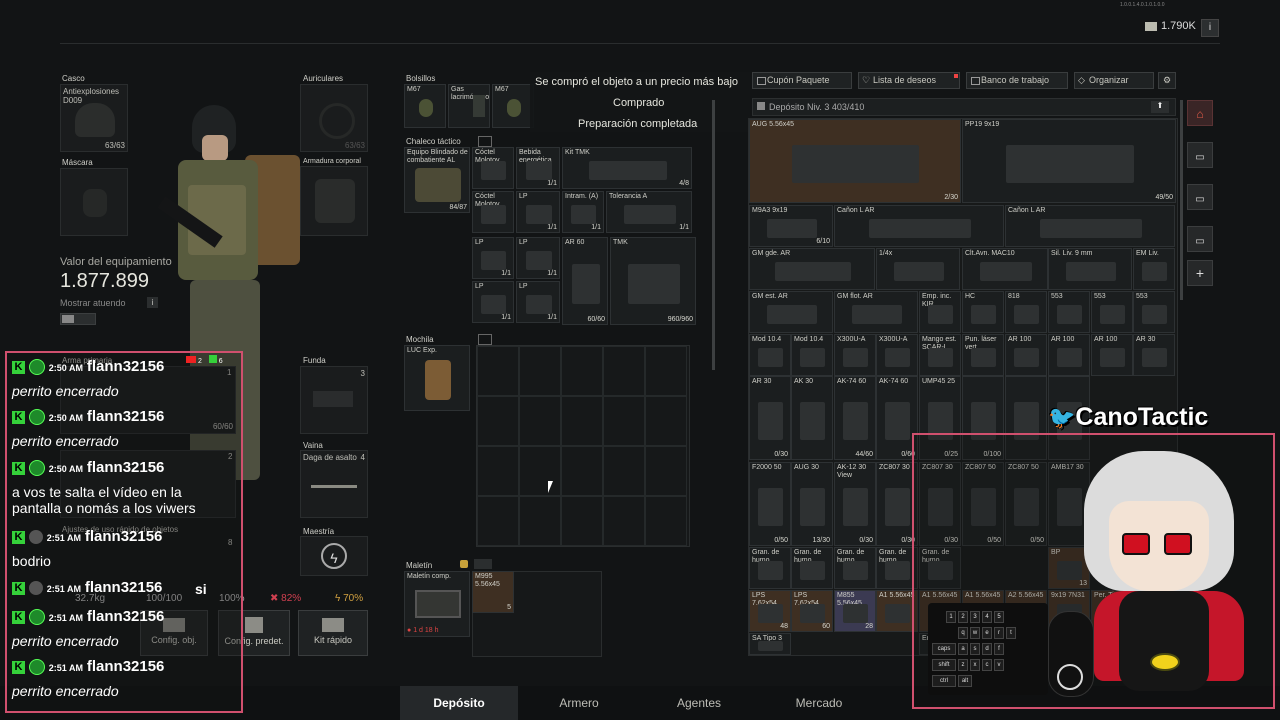 The width and height of the screenshot is (1280, 720). Describe the element at coordinates (819, 703) in the screenshot. I see `tab-mercado: Mercado` at that location.